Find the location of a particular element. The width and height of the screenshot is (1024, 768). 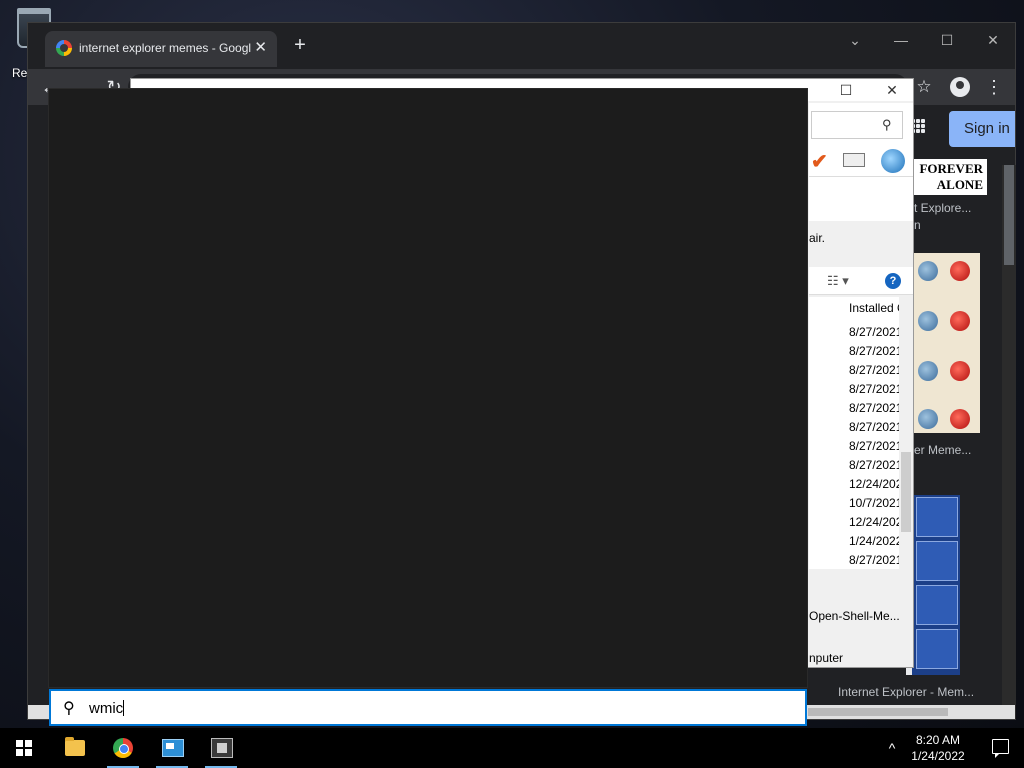

program-window-icon is located at coordinates (222, 748).